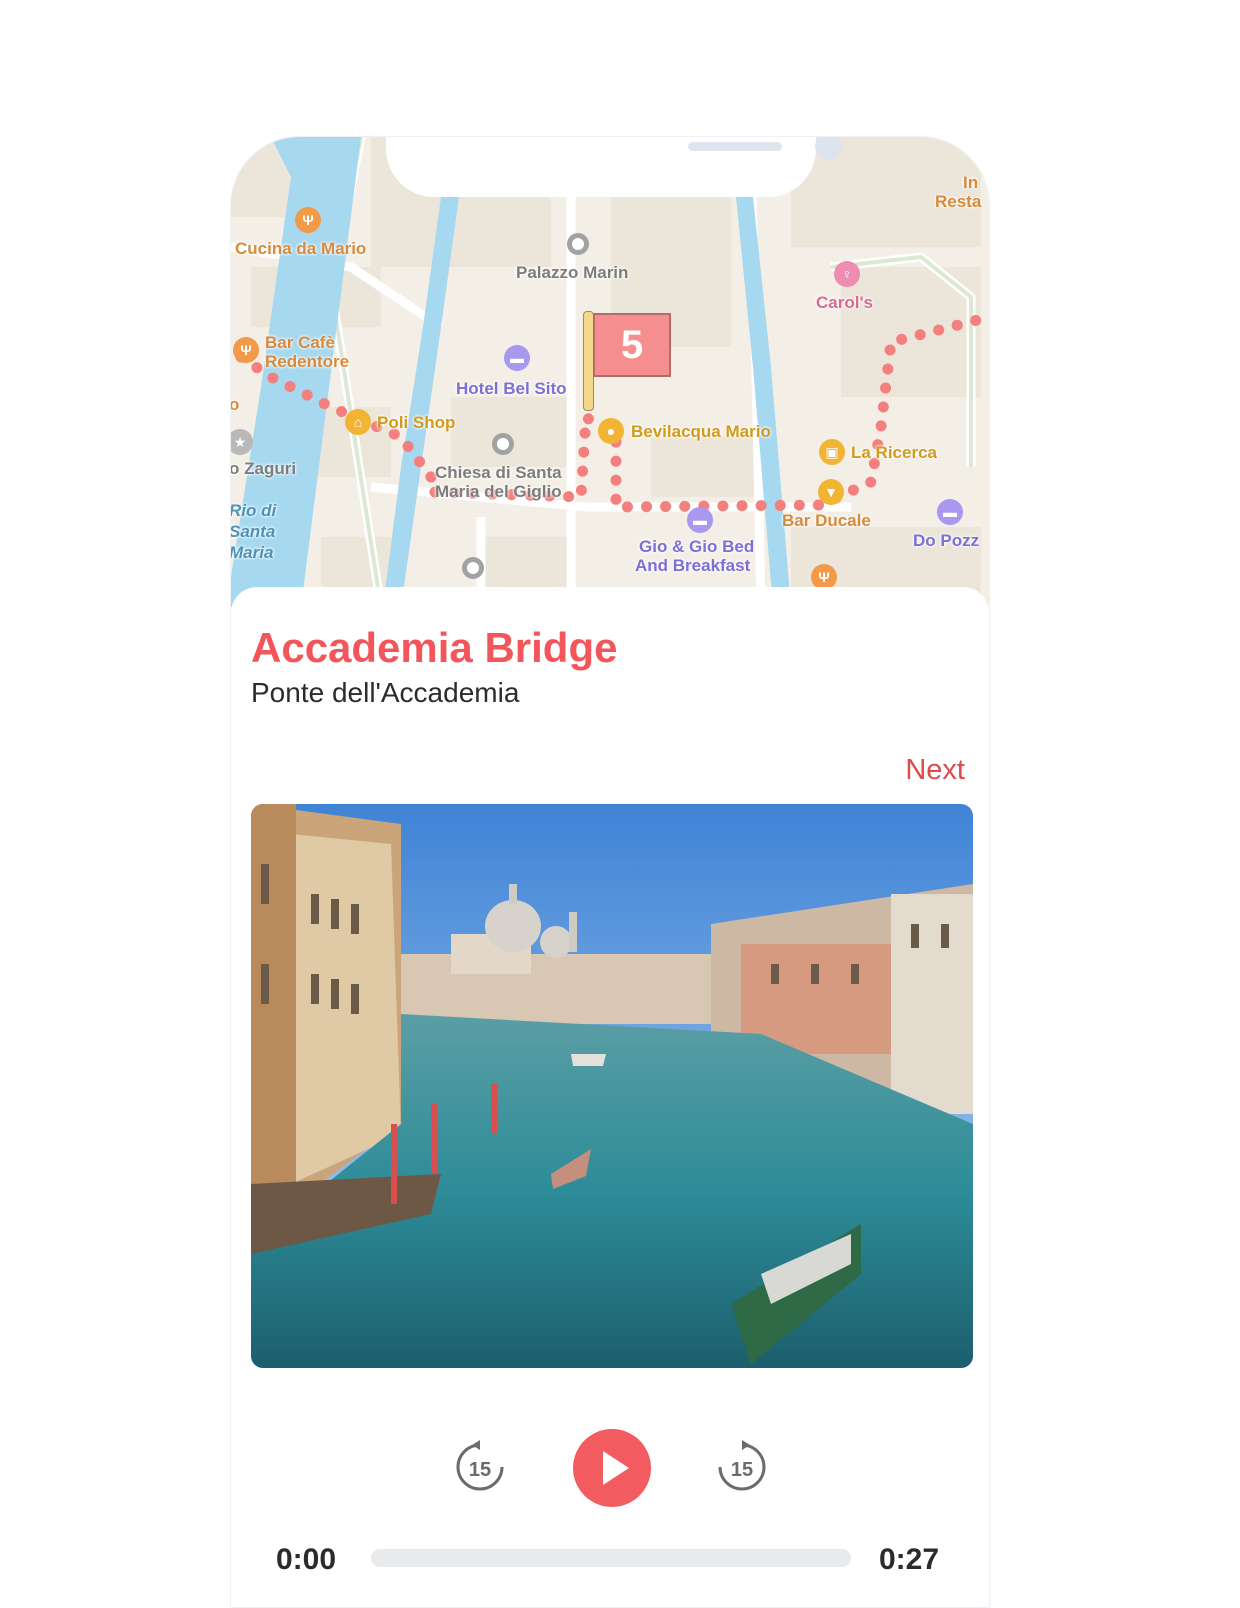 The width and height of the screenshot is (1240, 1608). What do you see at coordinates (301, 248) in the screenshot?
I see `map-label: Cucina da Mario` at bounding box center [301, 248].